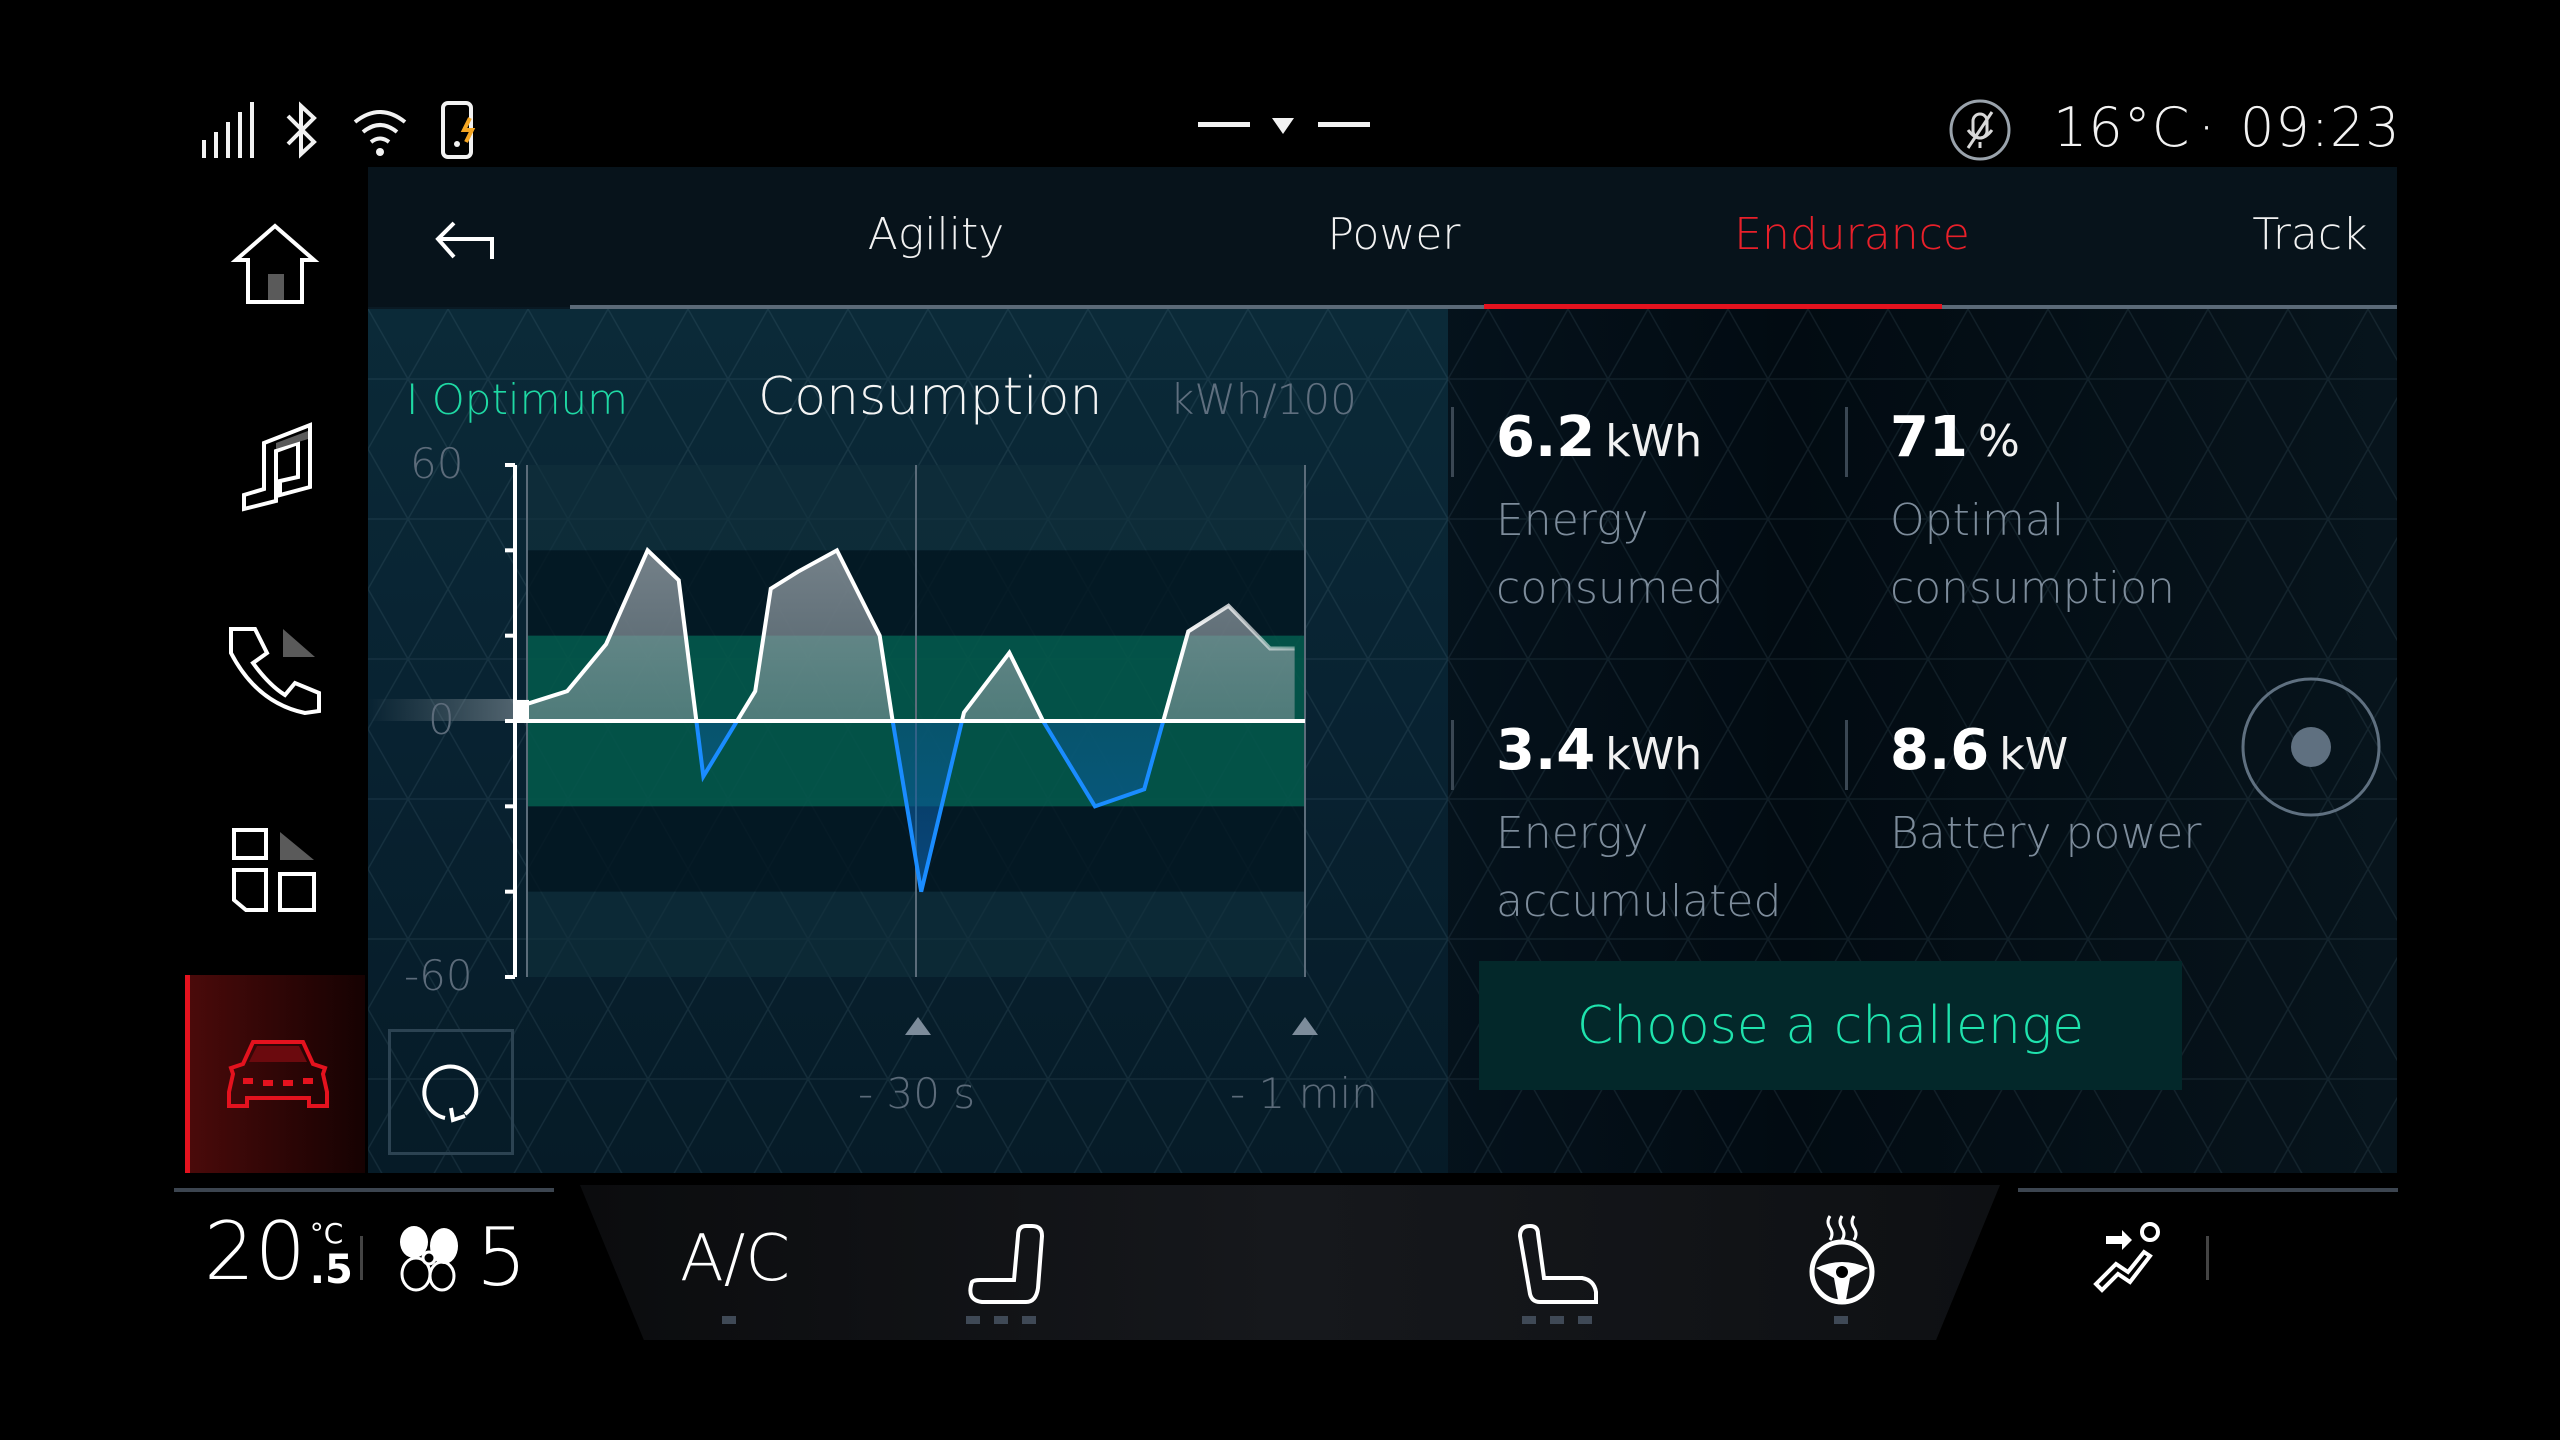  Describe the element at coordinates (331, 1270) in the screenshot. I see `temp-decimal: .5` at that location.